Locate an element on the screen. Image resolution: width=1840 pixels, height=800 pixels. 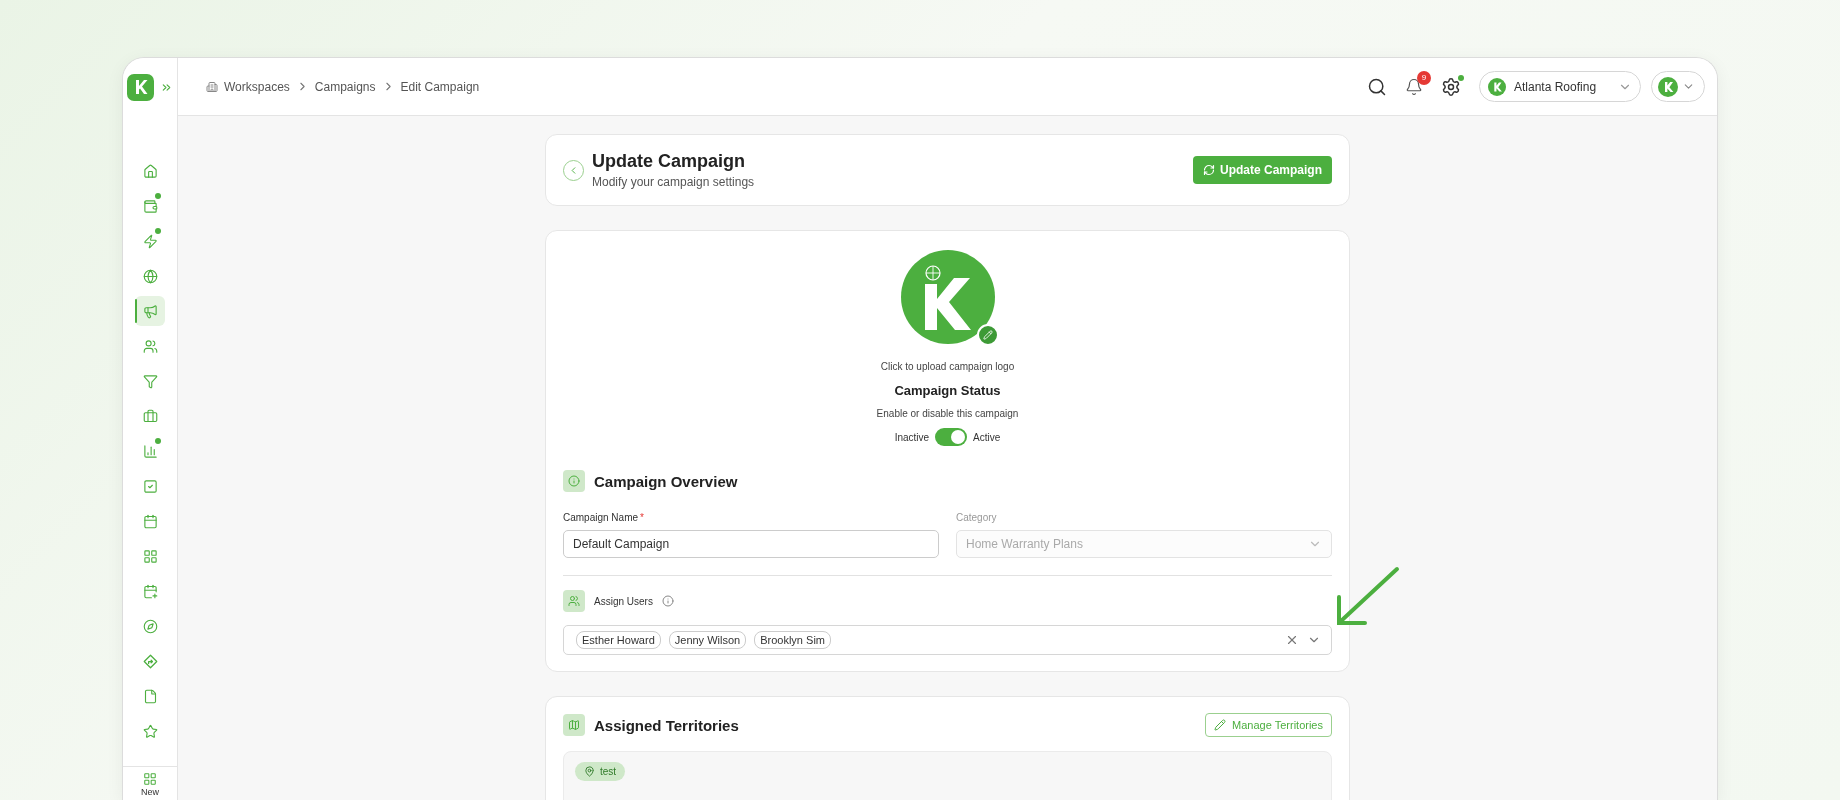
notification-count: 9 is located at coordinates (1424, 77).